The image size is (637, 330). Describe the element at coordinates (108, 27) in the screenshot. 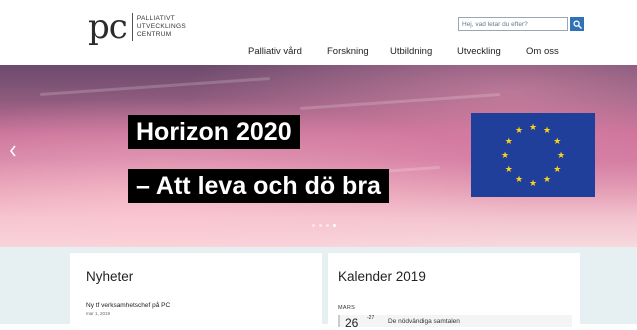

I see `logo-mark: pc` at that location.